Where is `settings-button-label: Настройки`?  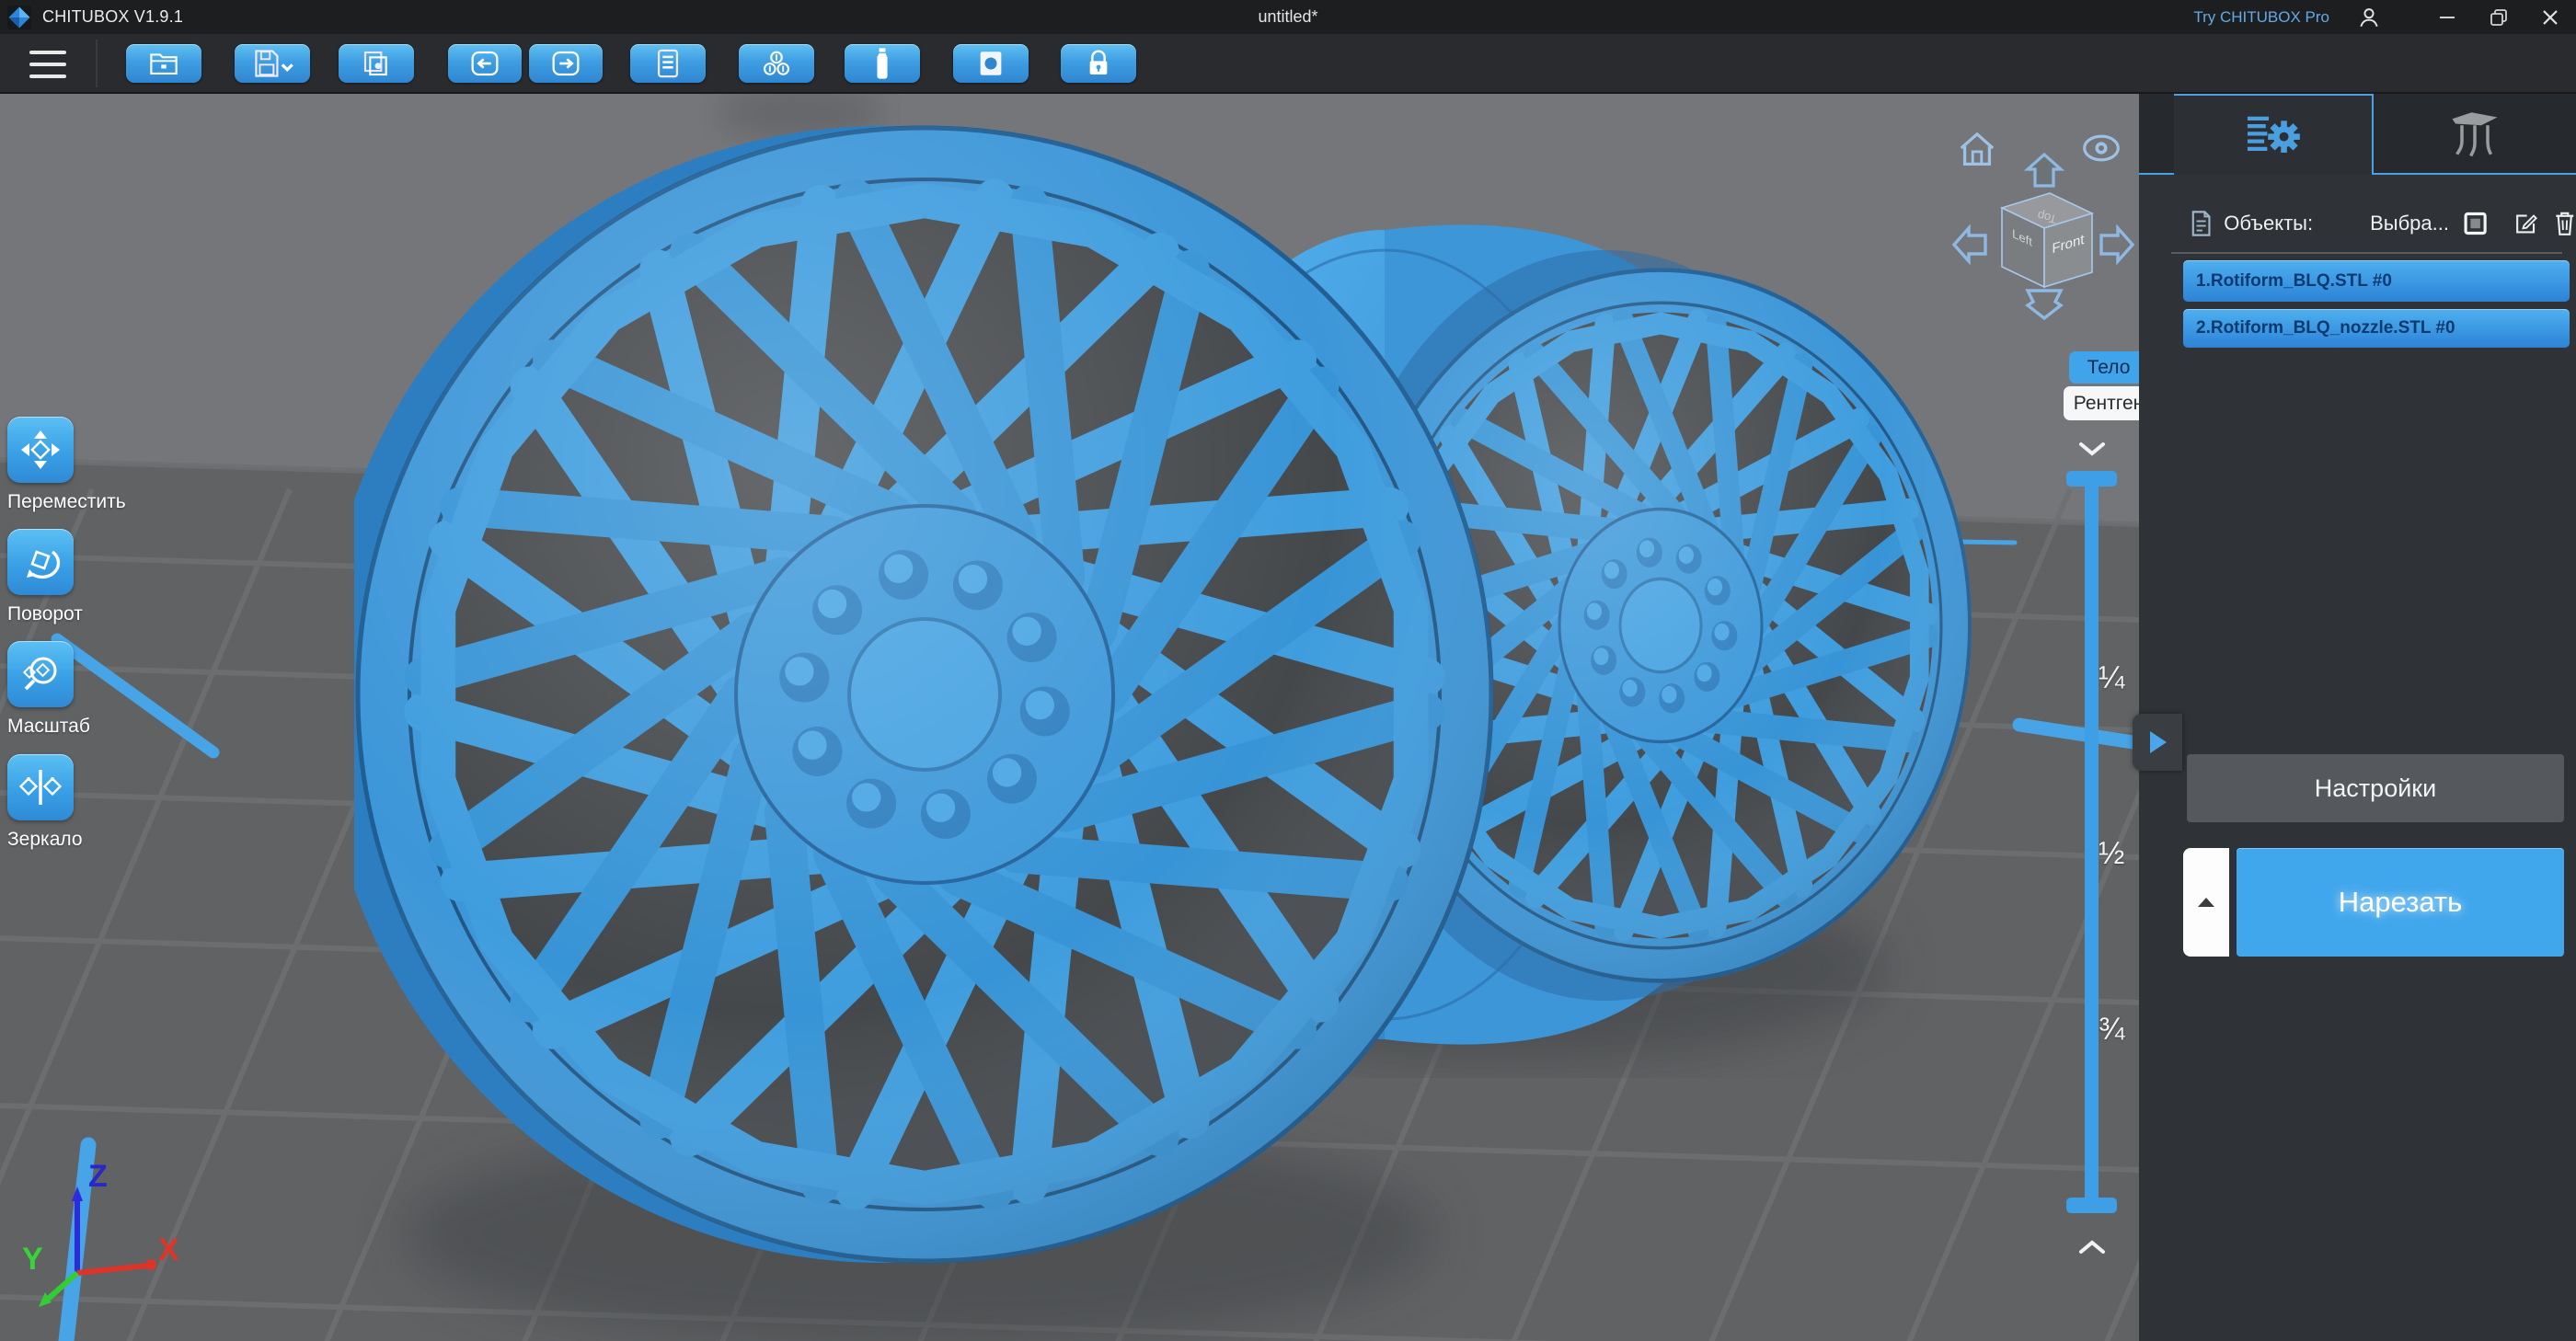 settings-button-label: Настройки is located at coordinates (2375, 788).